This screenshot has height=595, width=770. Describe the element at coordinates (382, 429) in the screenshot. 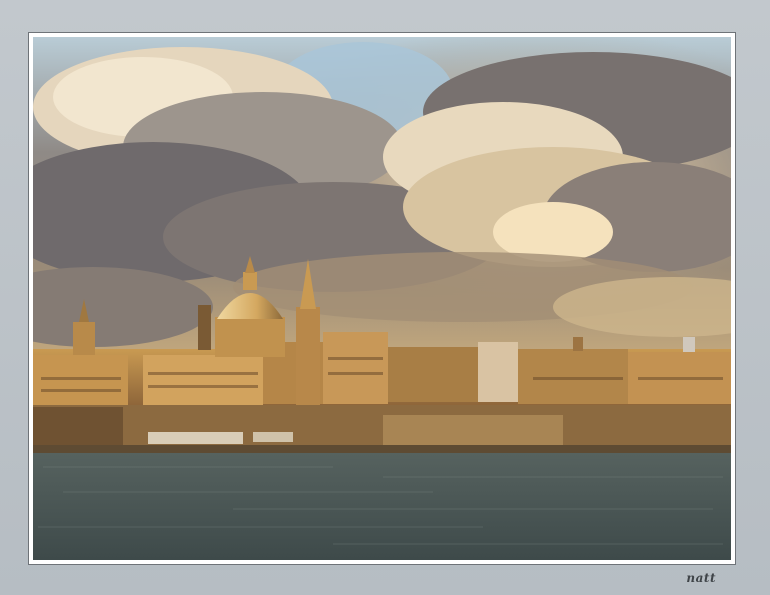

I see `harbor-walls` at that location.